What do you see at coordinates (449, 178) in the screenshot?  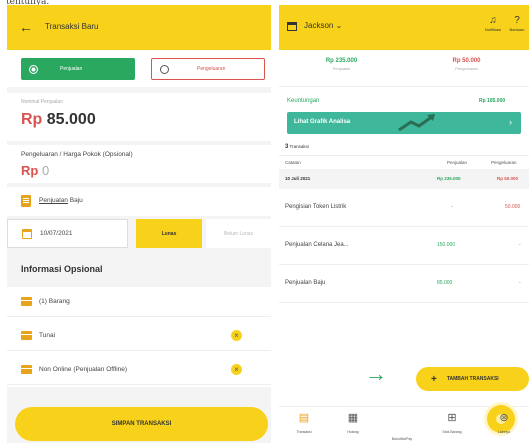 I see `group-sales: Rp 235.000` at bounding box center [449, 178].